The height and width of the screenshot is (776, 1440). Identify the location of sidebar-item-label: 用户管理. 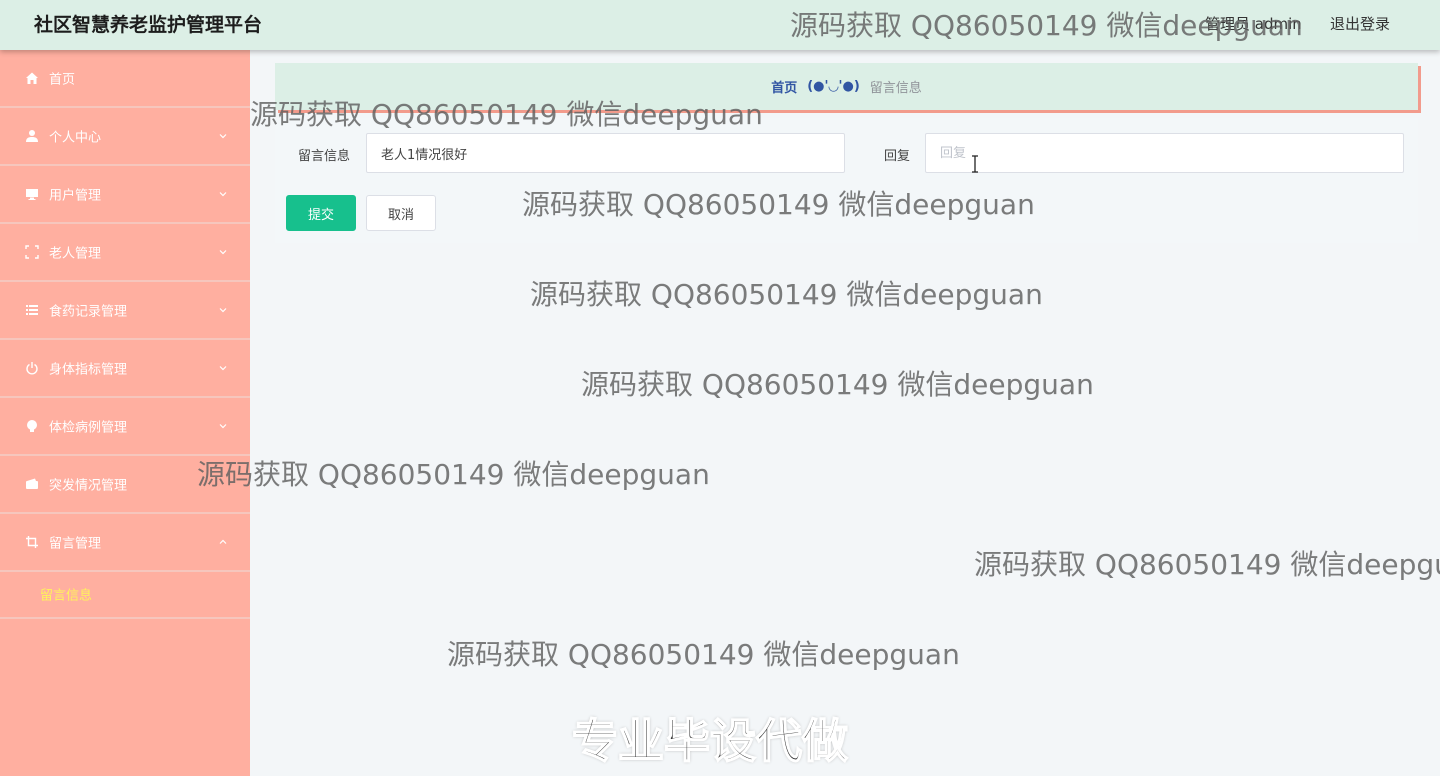
(75, 196).